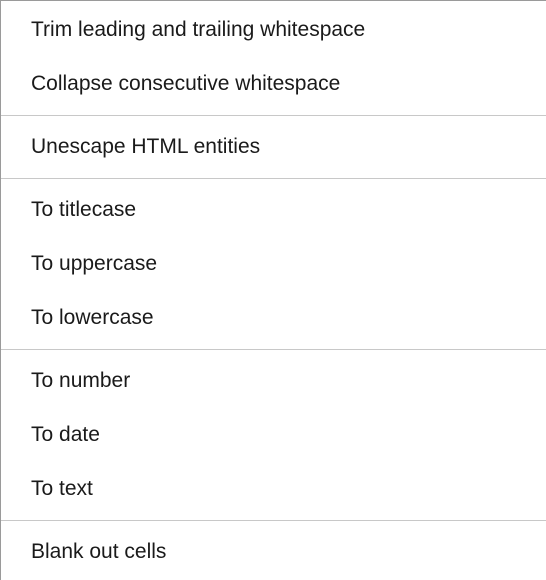 Image resolution: width=546 pixels, height=580 pixels. What do you see at coordinates (273, 318) in the screenshot?
I see `menu-item-lowercase: To lowercase` at bounding box center [273, 318].